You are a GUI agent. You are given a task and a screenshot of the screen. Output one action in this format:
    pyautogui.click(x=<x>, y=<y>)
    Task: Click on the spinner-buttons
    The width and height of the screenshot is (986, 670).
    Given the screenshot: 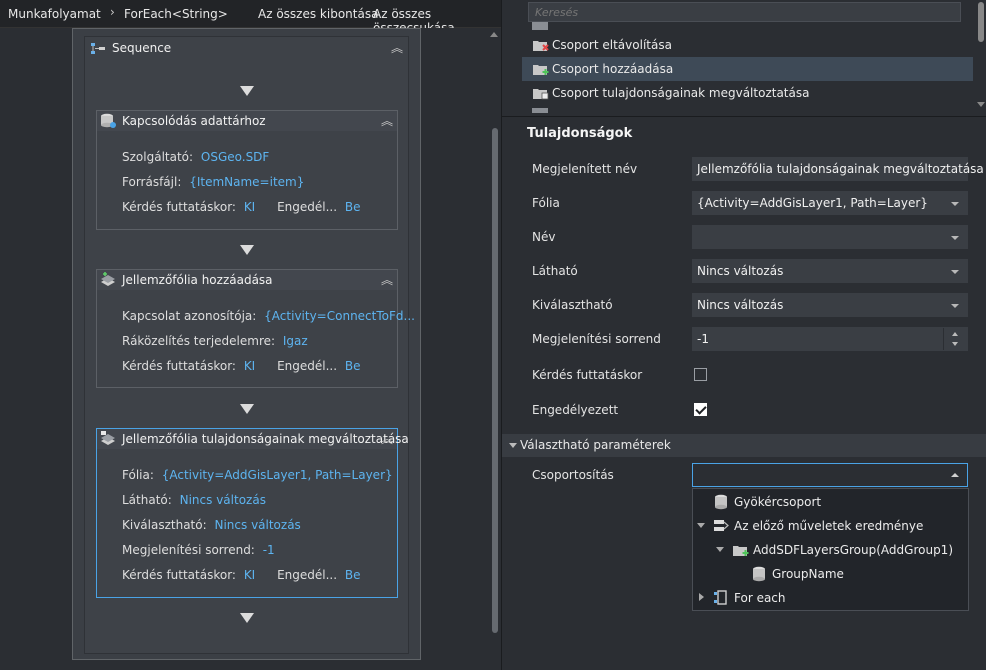 What is the action you would take?
    pyautogui.click(x=955, y=339)
    